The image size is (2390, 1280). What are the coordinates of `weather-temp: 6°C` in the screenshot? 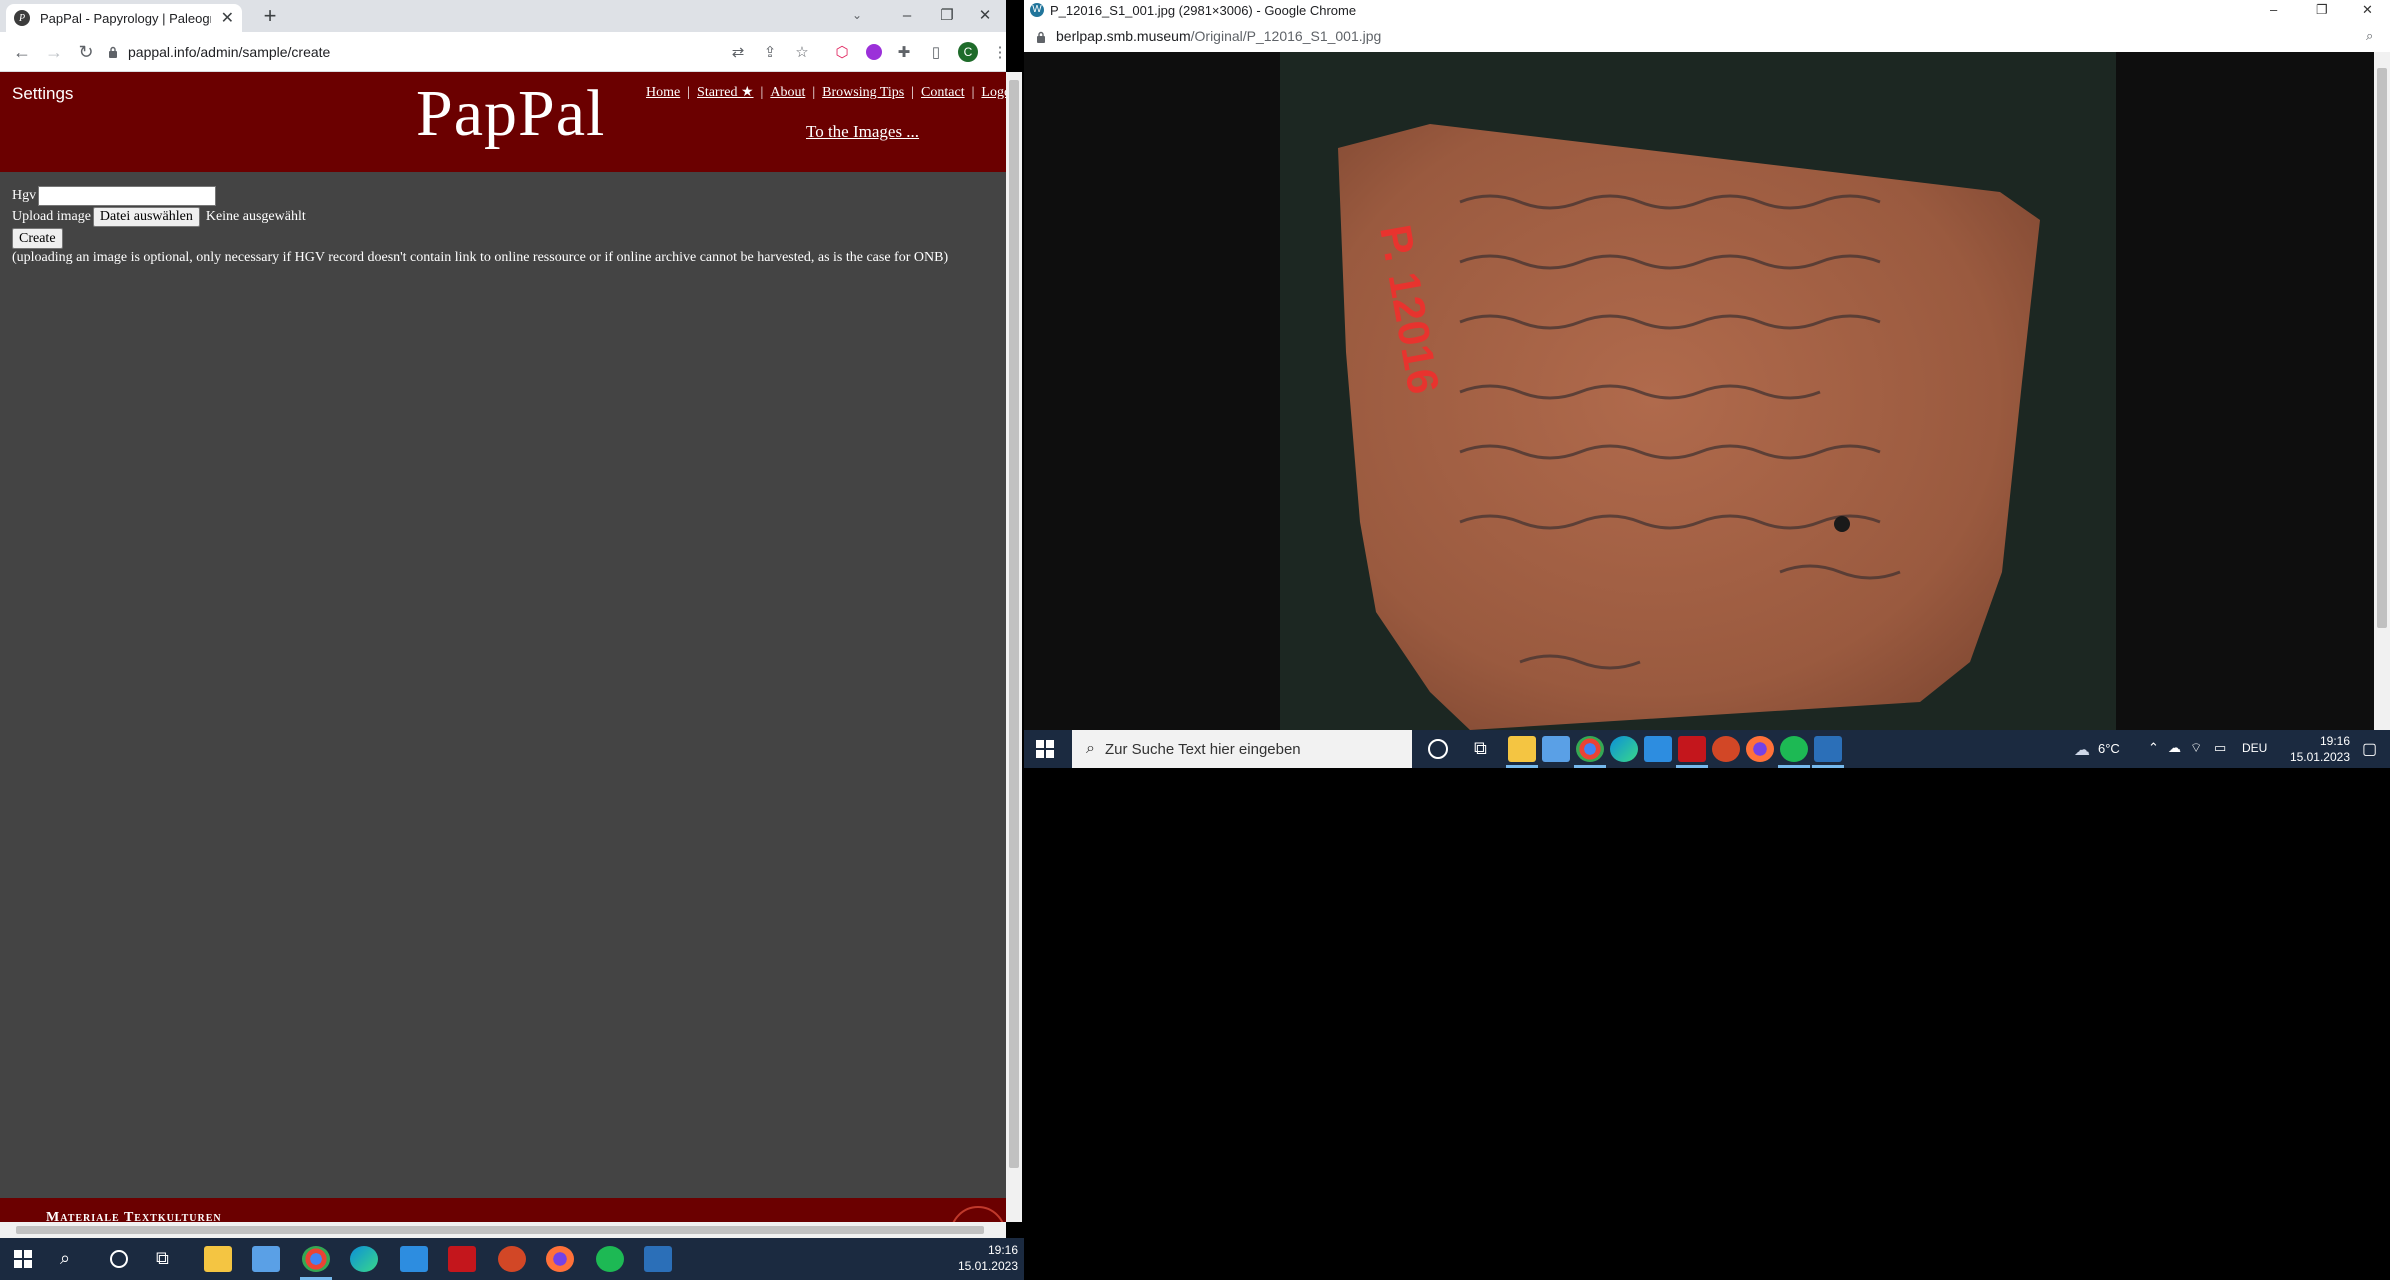 It's located at (2109, 748).